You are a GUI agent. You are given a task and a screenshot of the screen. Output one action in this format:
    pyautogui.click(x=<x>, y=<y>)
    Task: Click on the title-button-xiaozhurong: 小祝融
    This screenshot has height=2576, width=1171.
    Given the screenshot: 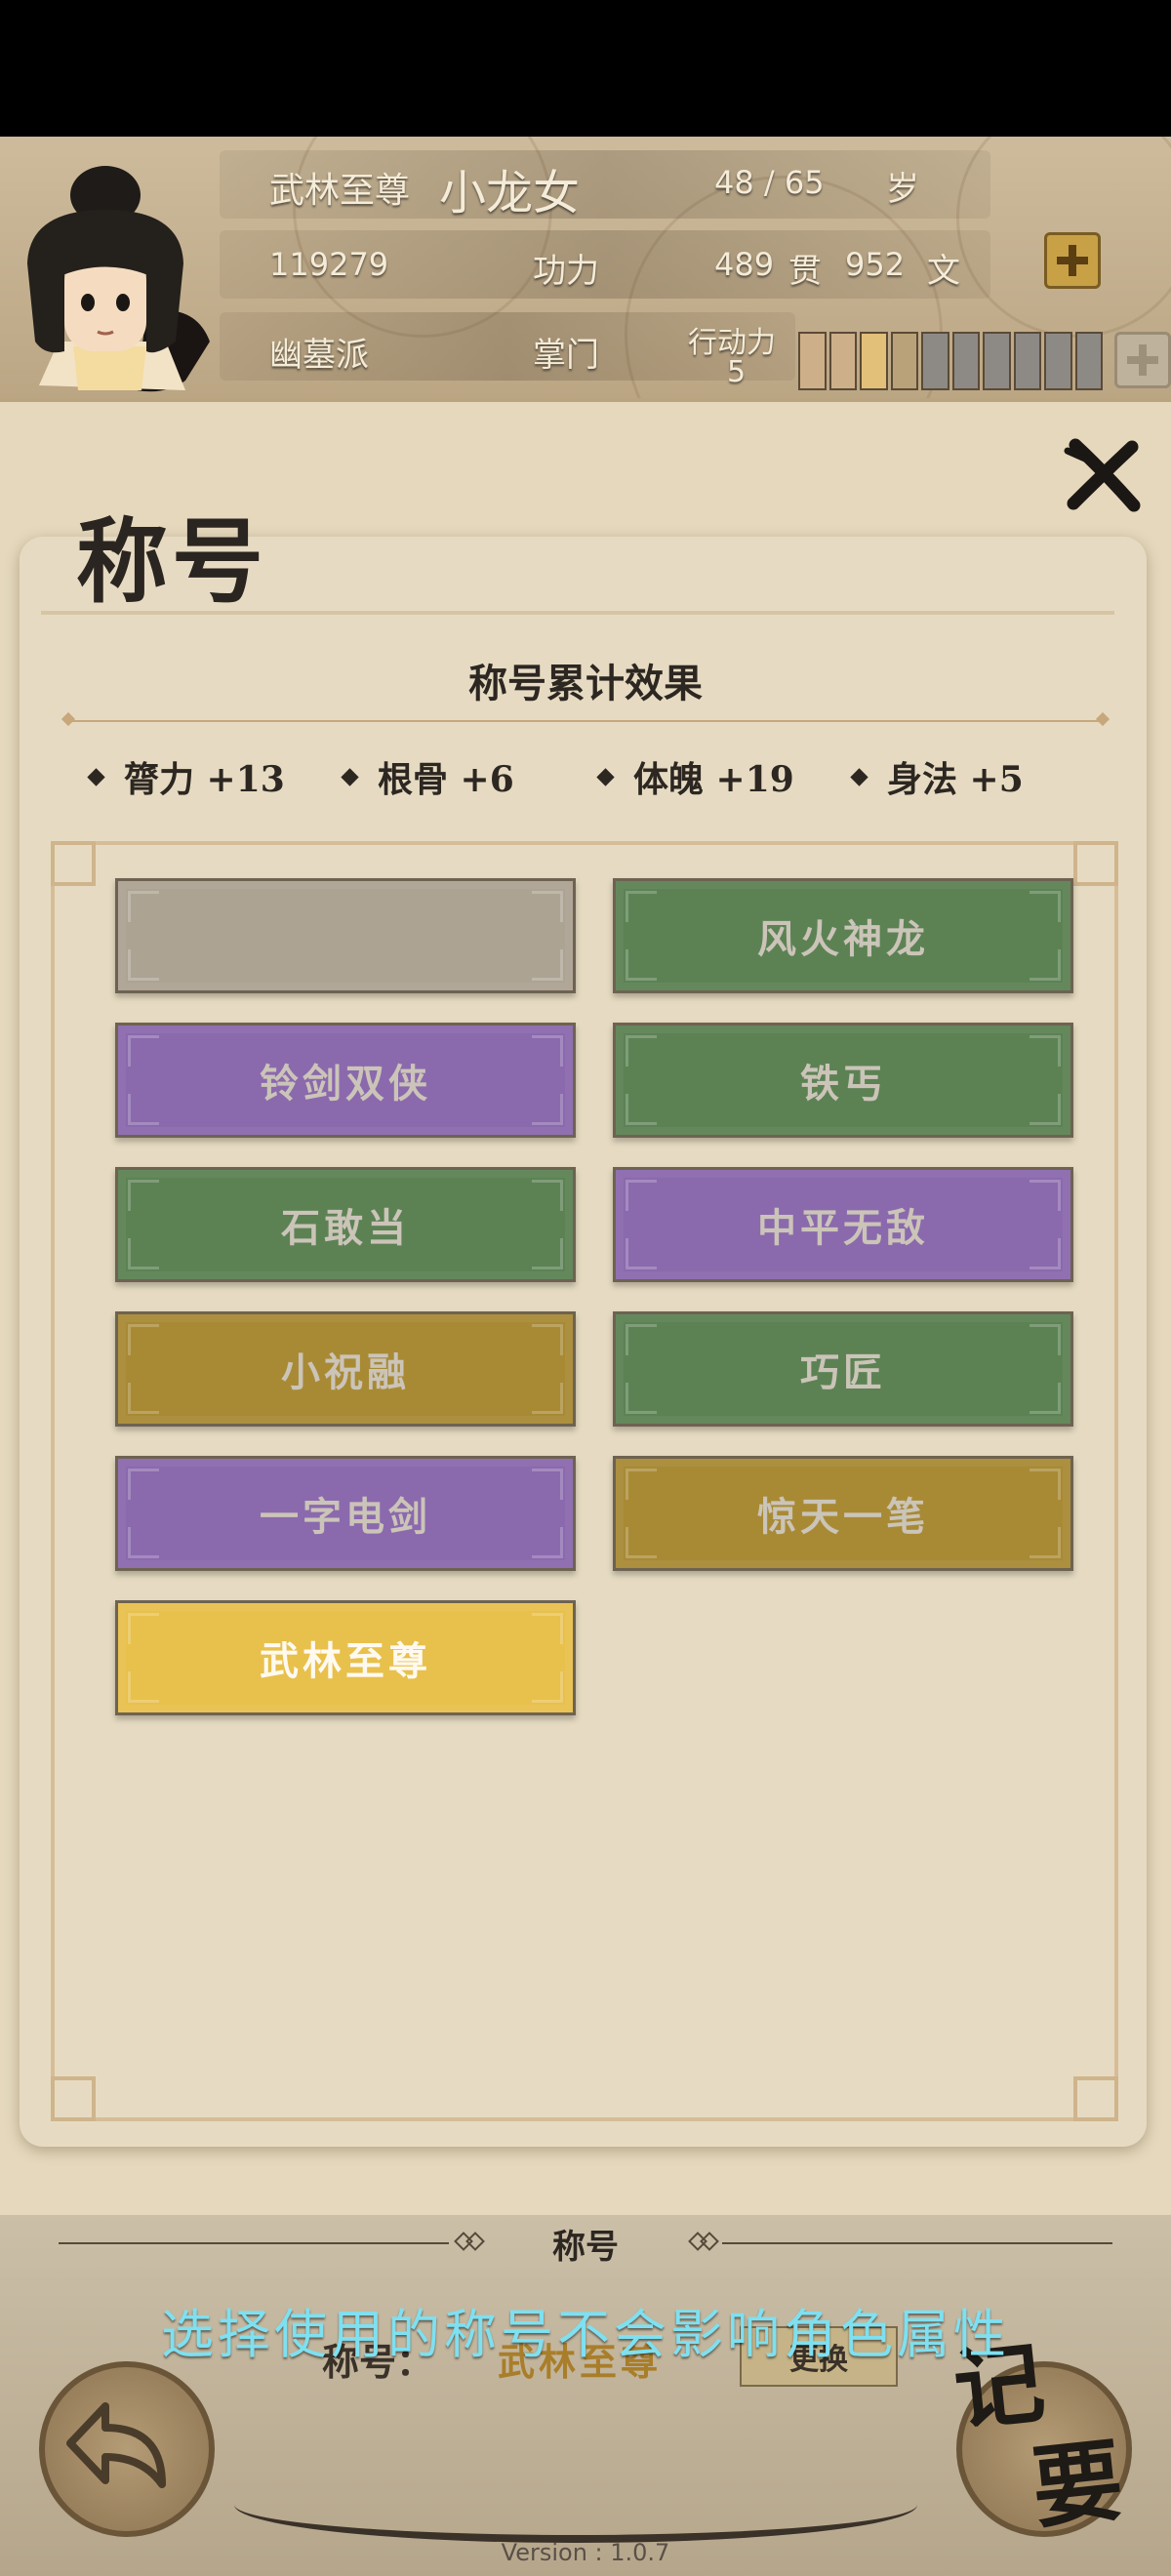 What is the action you would take?
    pyautogui.click(x=345, y=1369)
    